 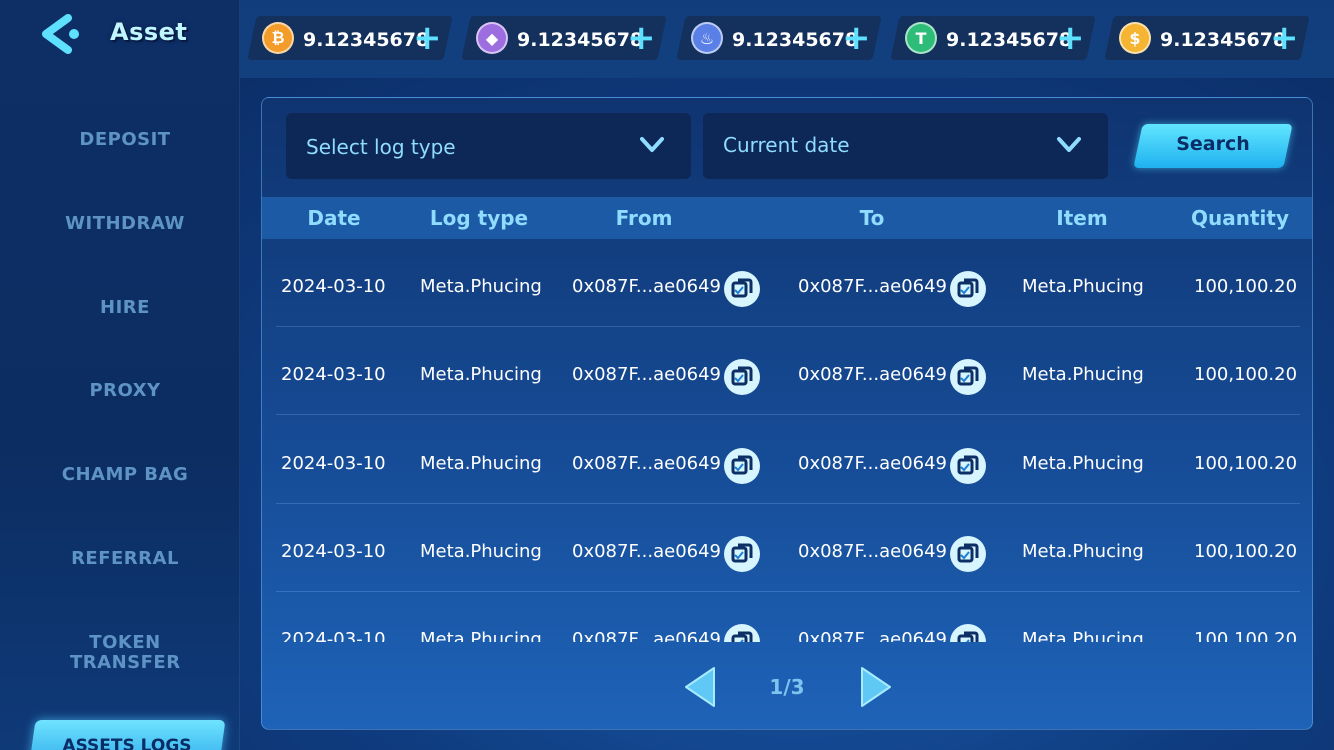 What do you see at coordinates (125, 653) in the screenshot?
I see `sidebar-item-token-transfer: TOKEN TRANSFER` at bounding box center [125, 653].